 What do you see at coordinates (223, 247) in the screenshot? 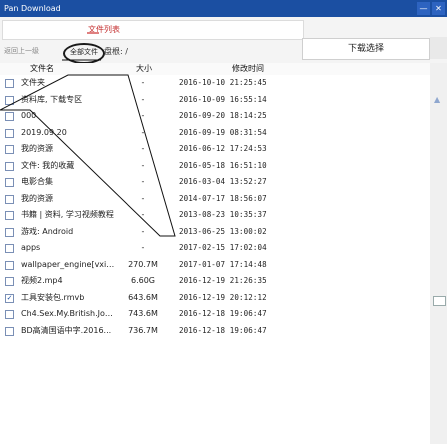
I see `file-date: 2017-02-15 17:02:04` at bounding box center [223, 247].